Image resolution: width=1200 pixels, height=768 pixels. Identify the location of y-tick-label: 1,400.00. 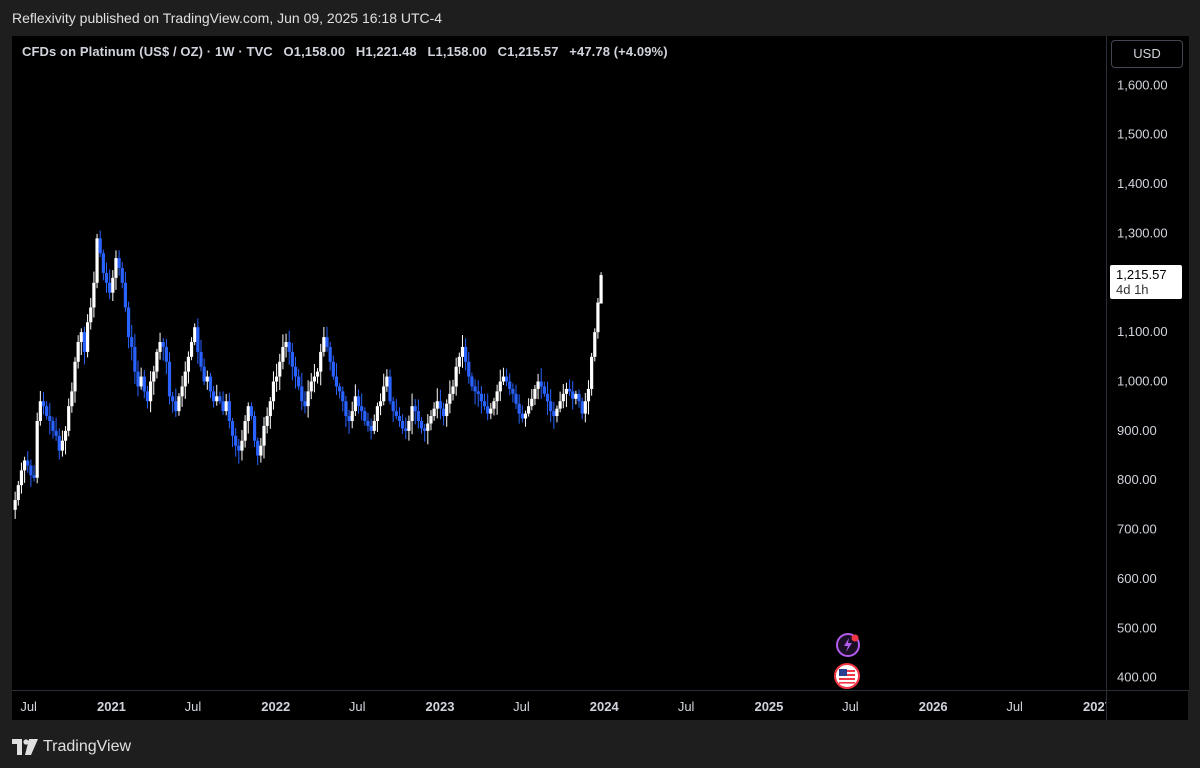
(1142, 183).